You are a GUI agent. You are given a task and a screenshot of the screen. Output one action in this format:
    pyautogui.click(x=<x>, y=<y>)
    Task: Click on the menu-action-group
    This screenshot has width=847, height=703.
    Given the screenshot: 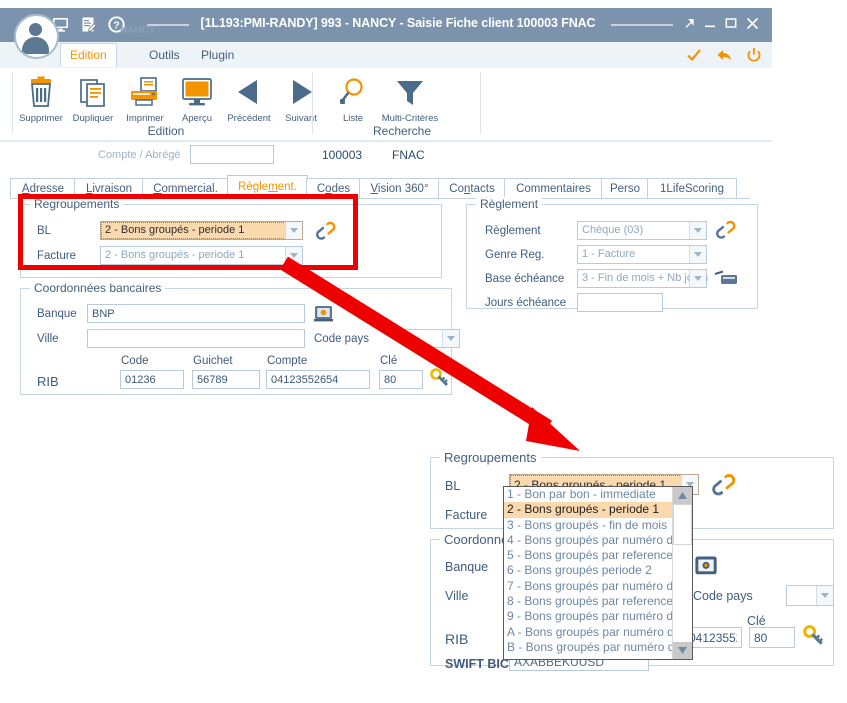 What is the action you would take?
    pyautogui.click(x=724, y=56)
    